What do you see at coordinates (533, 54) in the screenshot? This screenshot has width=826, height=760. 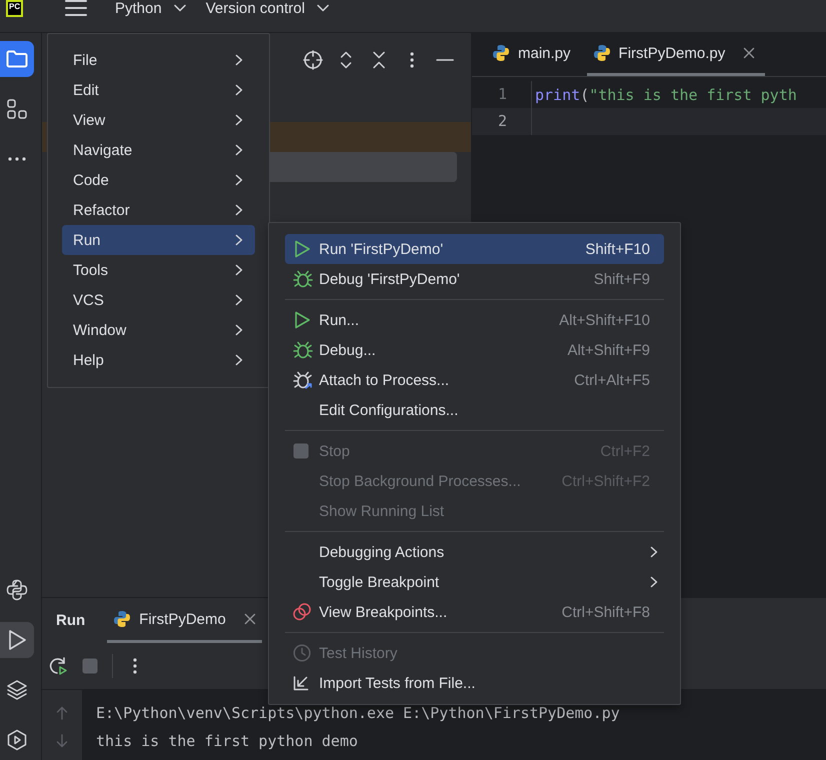 I see `editor-tab: main.py` at bounding box center [533, 54].